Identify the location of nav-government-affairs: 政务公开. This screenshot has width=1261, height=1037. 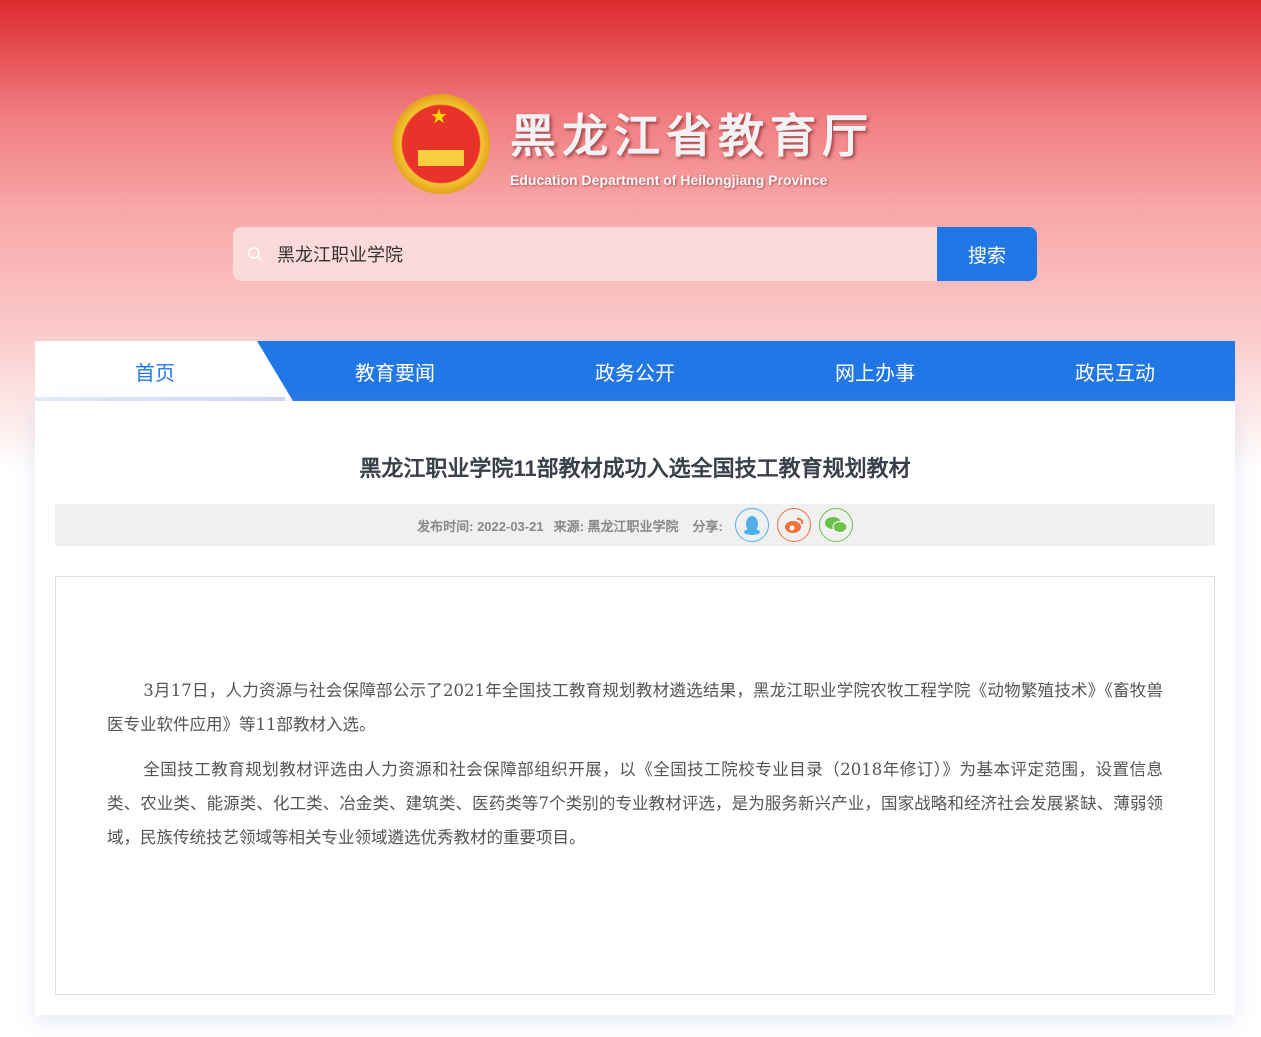
(635, 371).